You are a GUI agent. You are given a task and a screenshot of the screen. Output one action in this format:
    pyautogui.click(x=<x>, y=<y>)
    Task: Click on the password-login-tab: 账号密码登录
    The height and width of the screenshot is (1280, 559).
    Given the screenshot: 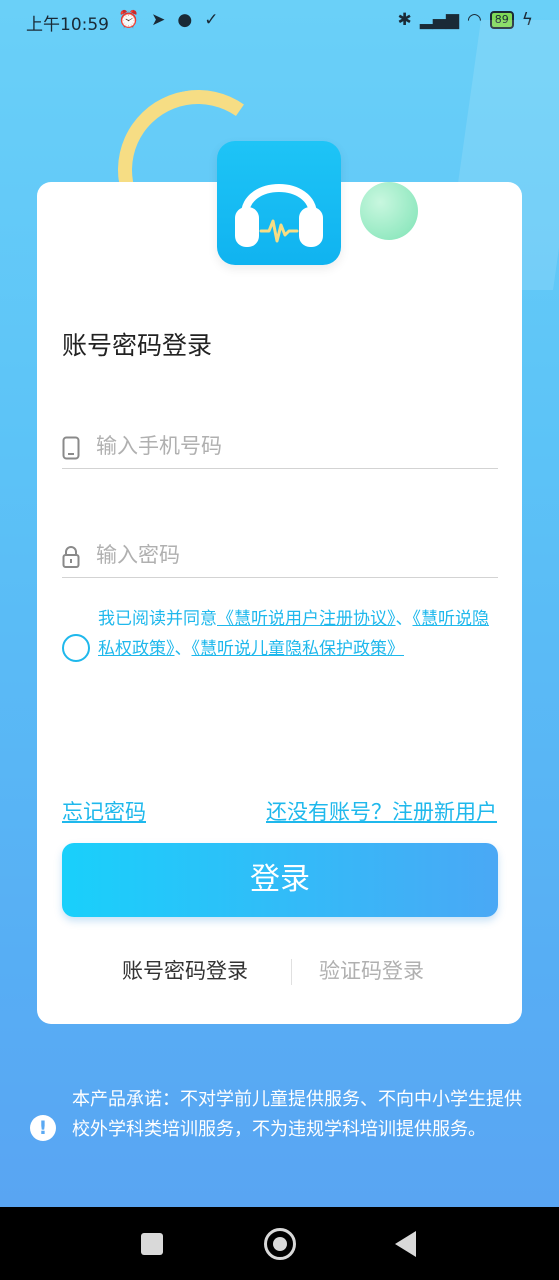 What is the action you would take?
    pyautogui.click(x=185, y=970)
    